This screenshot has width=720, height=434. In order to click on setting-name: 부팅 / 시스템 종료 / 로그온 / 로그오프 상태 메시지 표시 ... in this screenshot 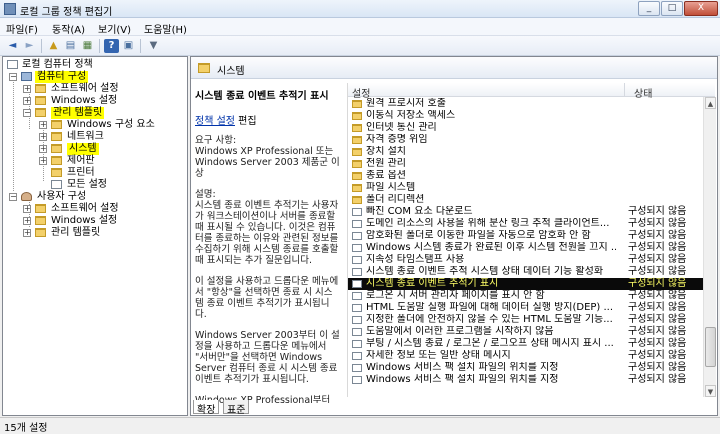, I will do `click(490, 343)`.